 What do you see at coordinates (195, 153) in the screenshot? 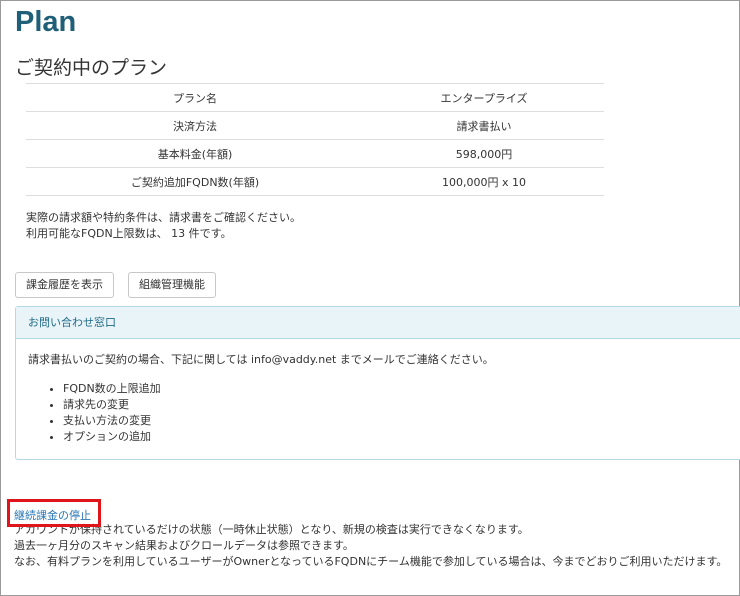
I see `base-fee-label: 基本料金(年額)` at bounding box center [195, 153].